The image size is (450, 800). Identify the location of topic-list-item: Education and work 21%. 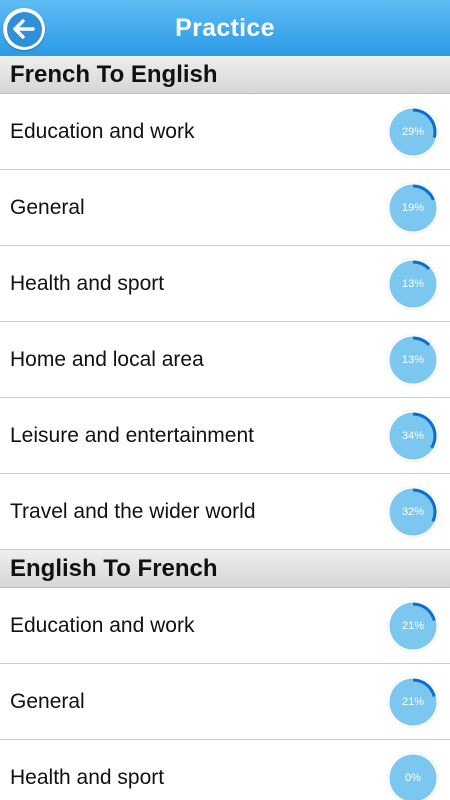
(225, 626).